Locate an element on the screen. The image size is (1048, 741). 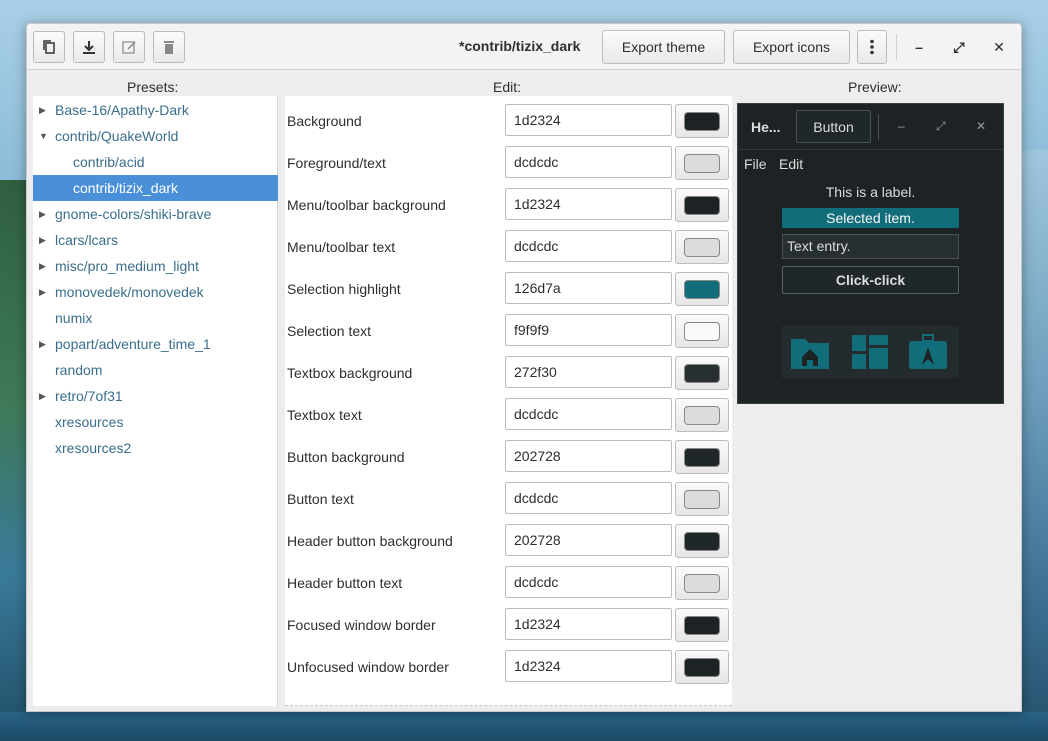
edit-row: Button text dcdcdc is located at coordinates (508, 499).